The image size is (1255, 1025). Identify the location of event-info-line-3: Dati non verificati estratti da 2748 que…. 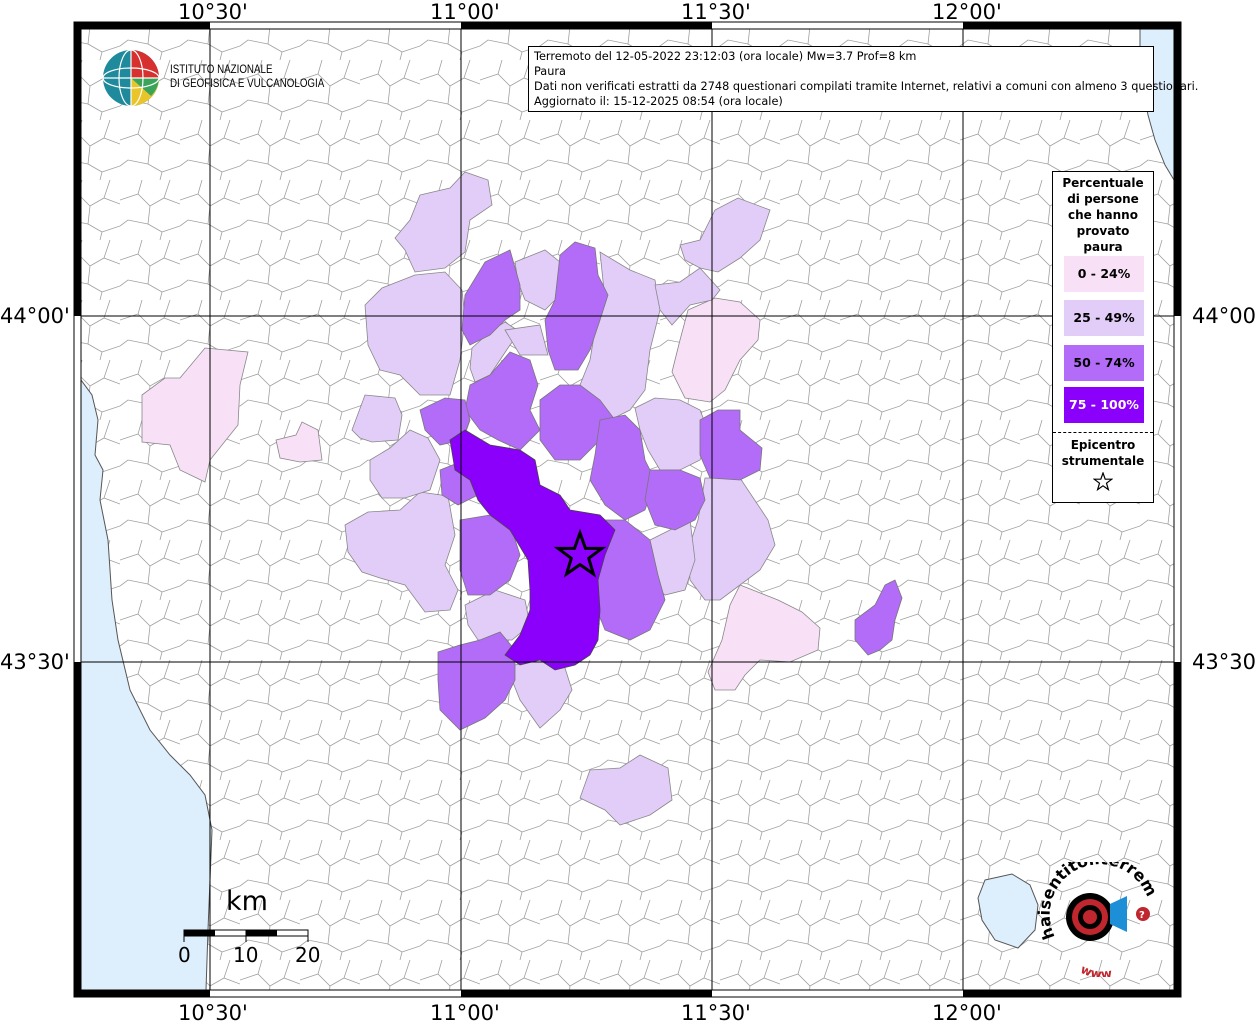
(866, 86).